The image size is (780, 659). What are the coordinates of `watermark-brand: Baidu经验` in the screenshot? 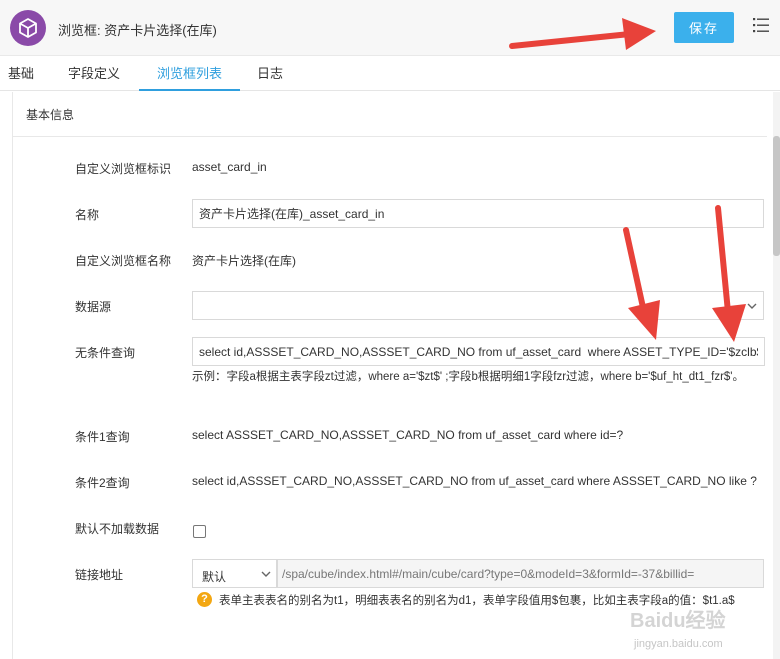 It's located at (678, 621).